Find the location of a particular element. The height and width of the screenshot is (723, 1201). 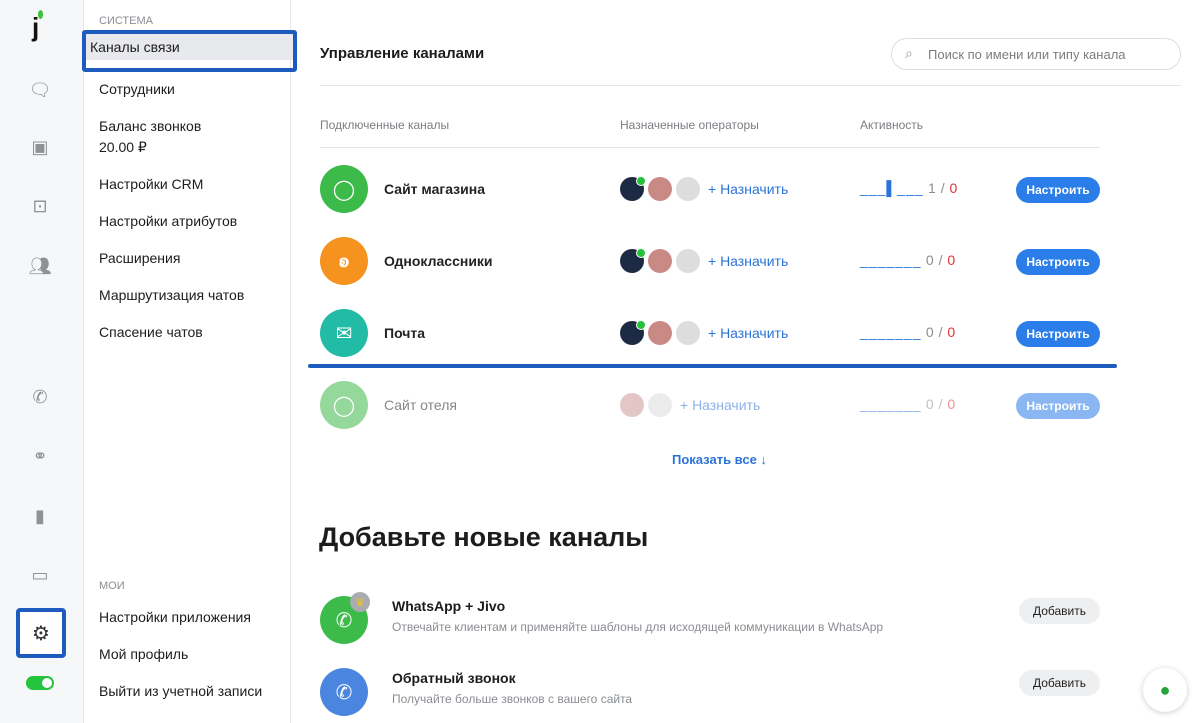

menu-item-employees: Сотрудники is located at coordinates (137, 89).